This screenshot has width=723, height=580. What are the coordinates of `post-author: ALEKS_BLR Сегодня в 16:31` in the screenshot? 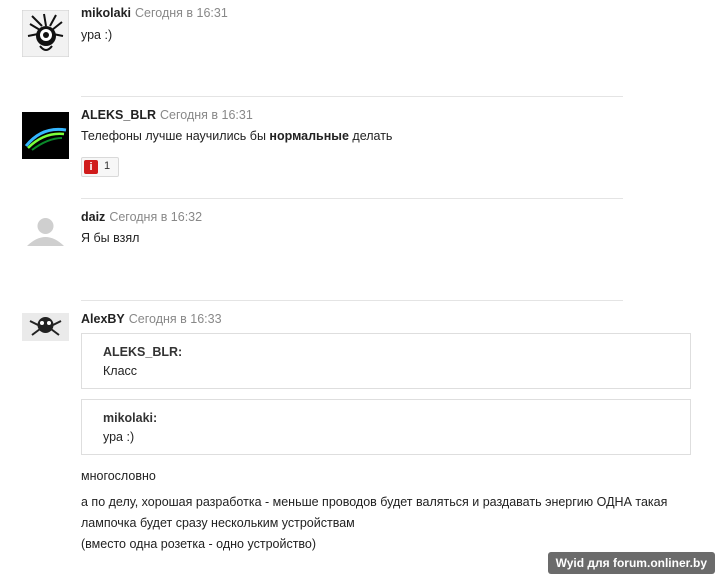 It's located at (167, 115).